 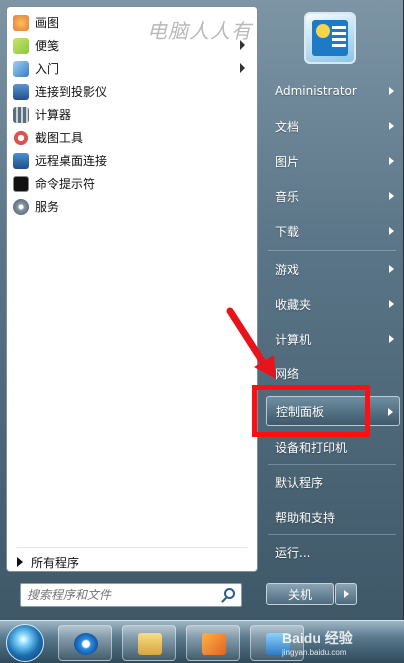 I want to click on baidu-watermark: Baidu 经验 jingyan.baidu.com, so click(x=317, y=642).